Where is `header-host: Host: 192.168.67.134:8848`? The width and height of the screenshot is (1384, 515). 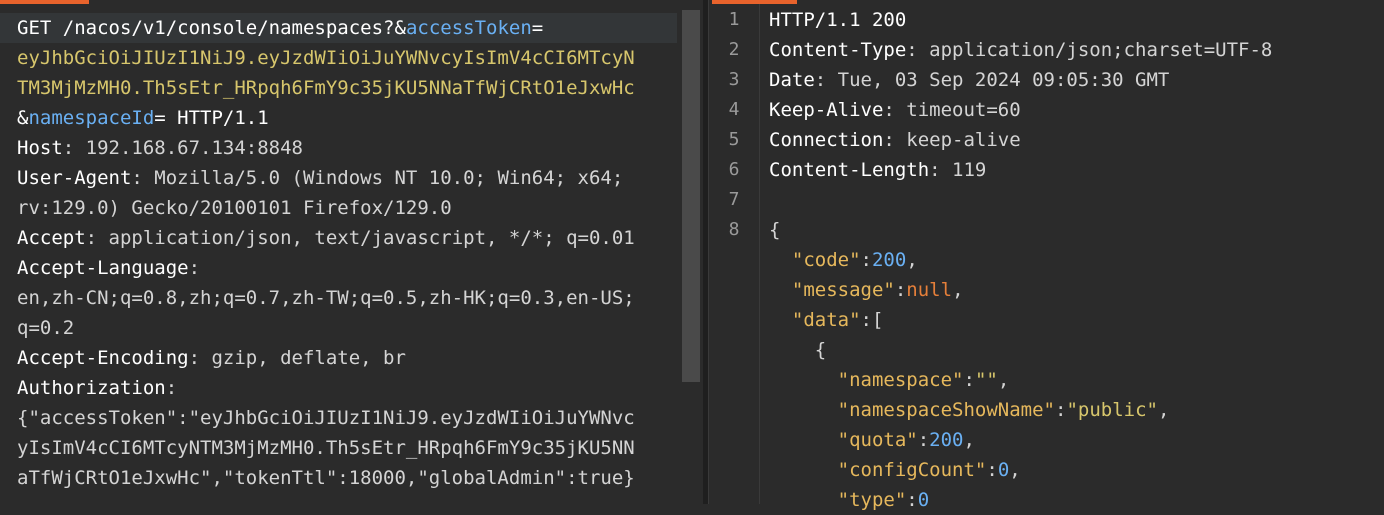 header-host: Host: 192.168.67.134:8848 is located at coordinates (160, 148).